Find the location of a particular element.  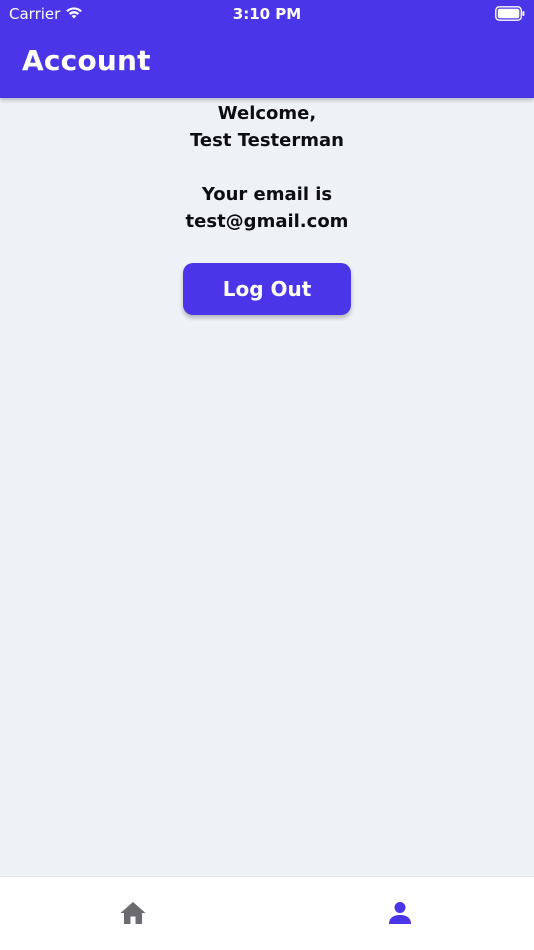

user-name: Test Testerman is located at coordinates (267, 140).